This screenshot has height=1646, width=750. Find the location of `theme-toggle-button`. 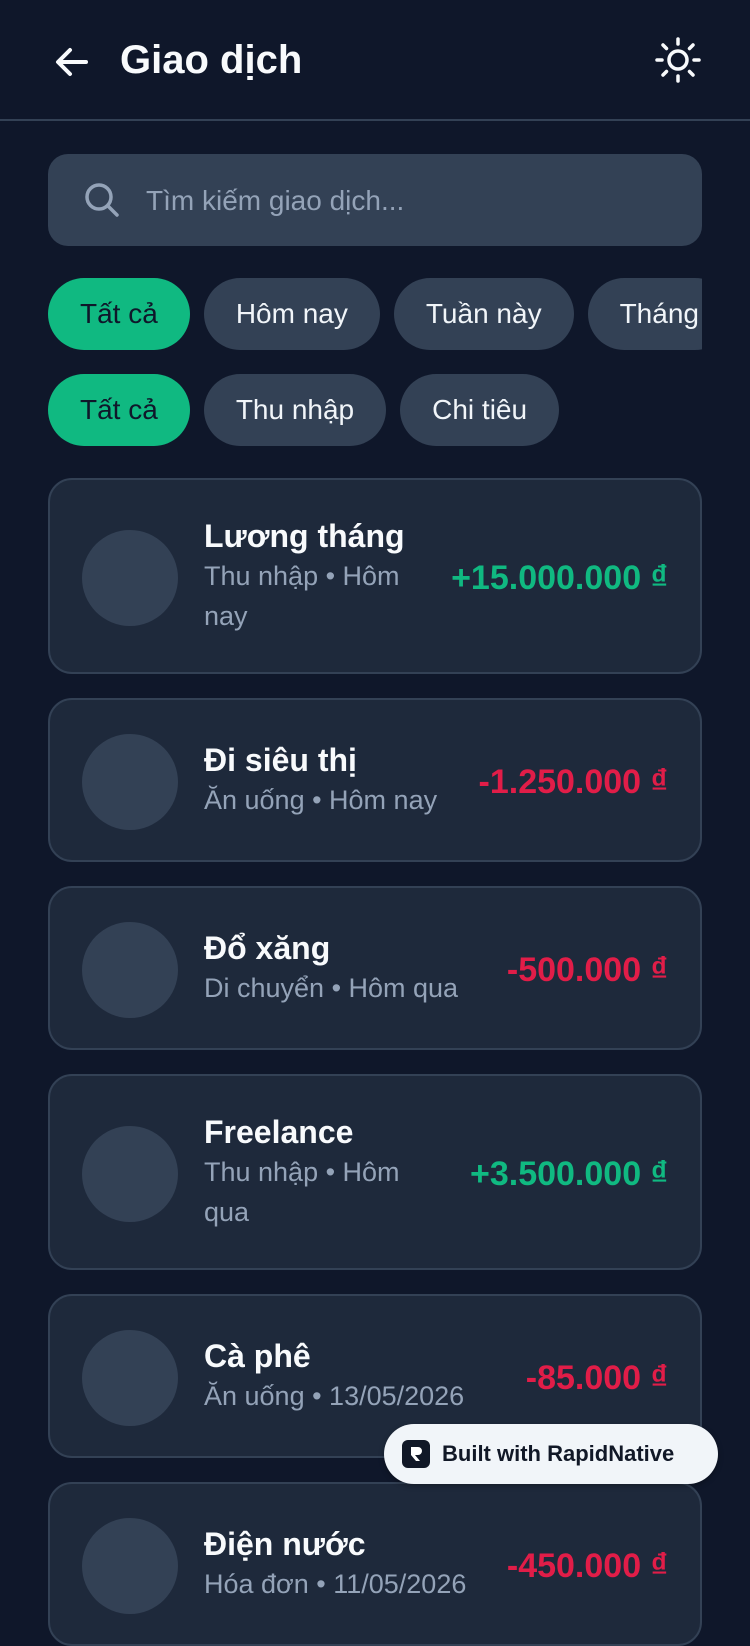

theme-toggle-button is located at coordinates (678, 60).